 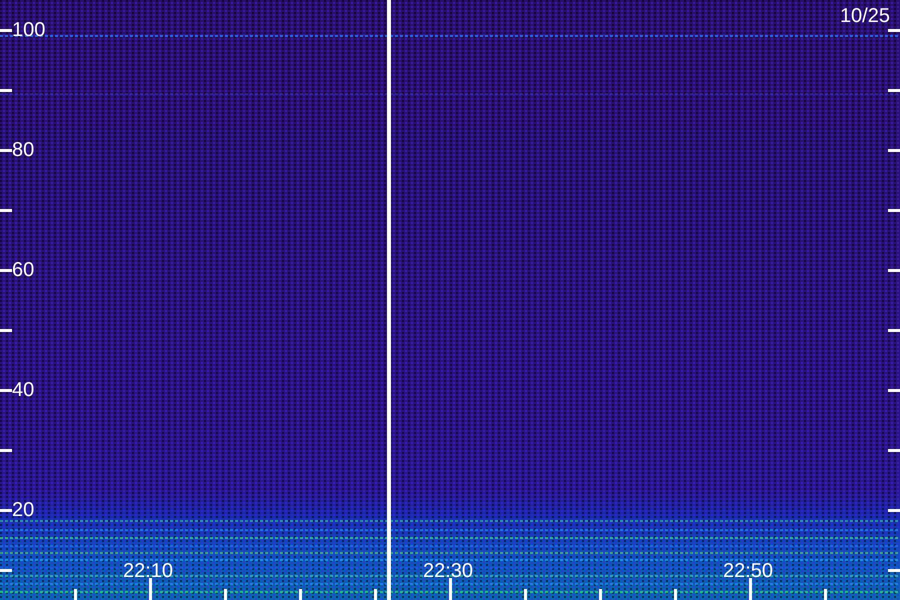 I want to click on axis-label: 20, so click(x=23, y=510).